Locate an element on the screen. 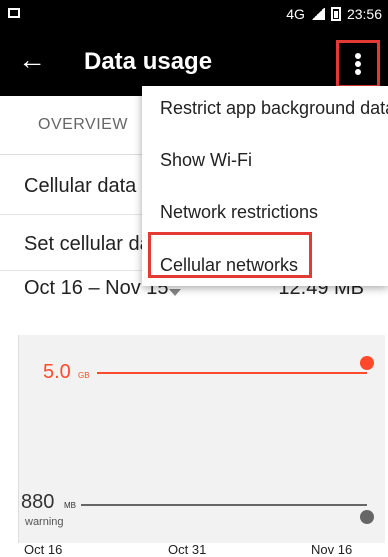 The height and width of the screenshot is (557, 388). status-bar: 4G 23:56 is located at coordinates (194, 15).